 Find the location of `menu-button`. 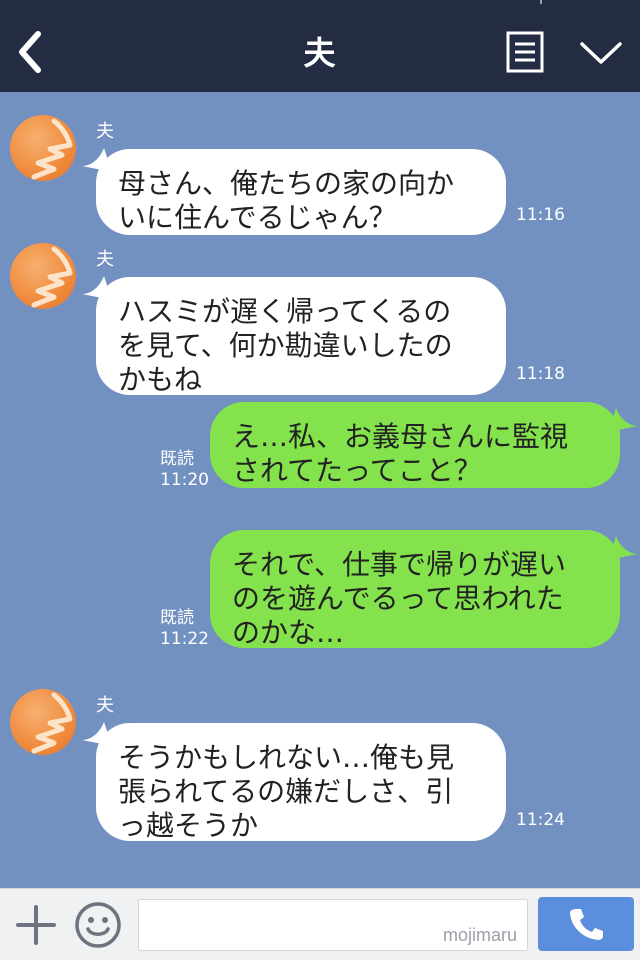

menu-button is located at coordinates (525, 52).